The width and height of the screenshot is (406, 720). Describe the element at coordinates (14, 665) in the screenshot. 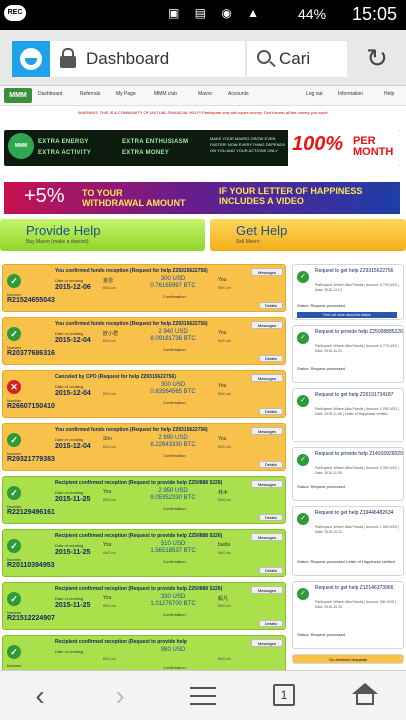

I see `number-label: Number` at that location.